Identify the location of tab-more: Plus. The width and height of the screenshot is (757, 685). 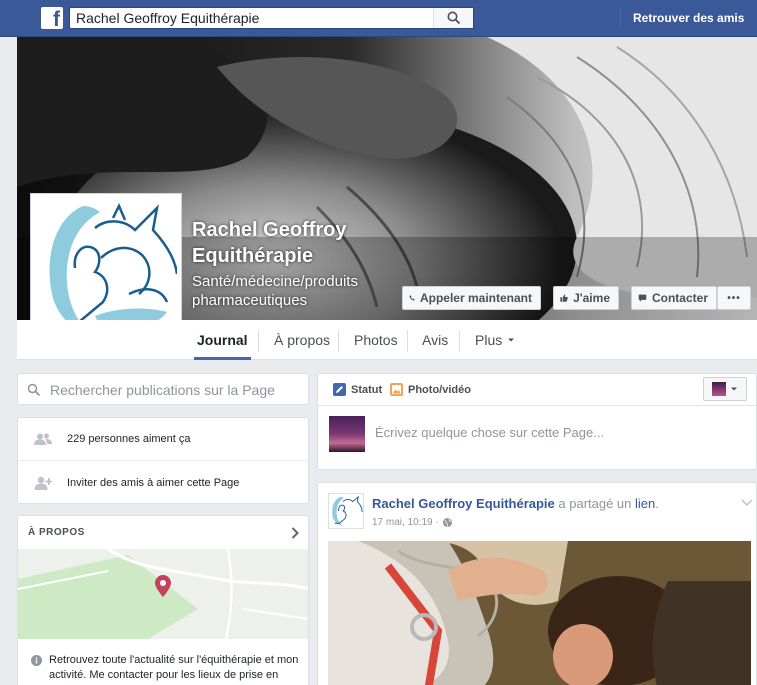
(495, 340).